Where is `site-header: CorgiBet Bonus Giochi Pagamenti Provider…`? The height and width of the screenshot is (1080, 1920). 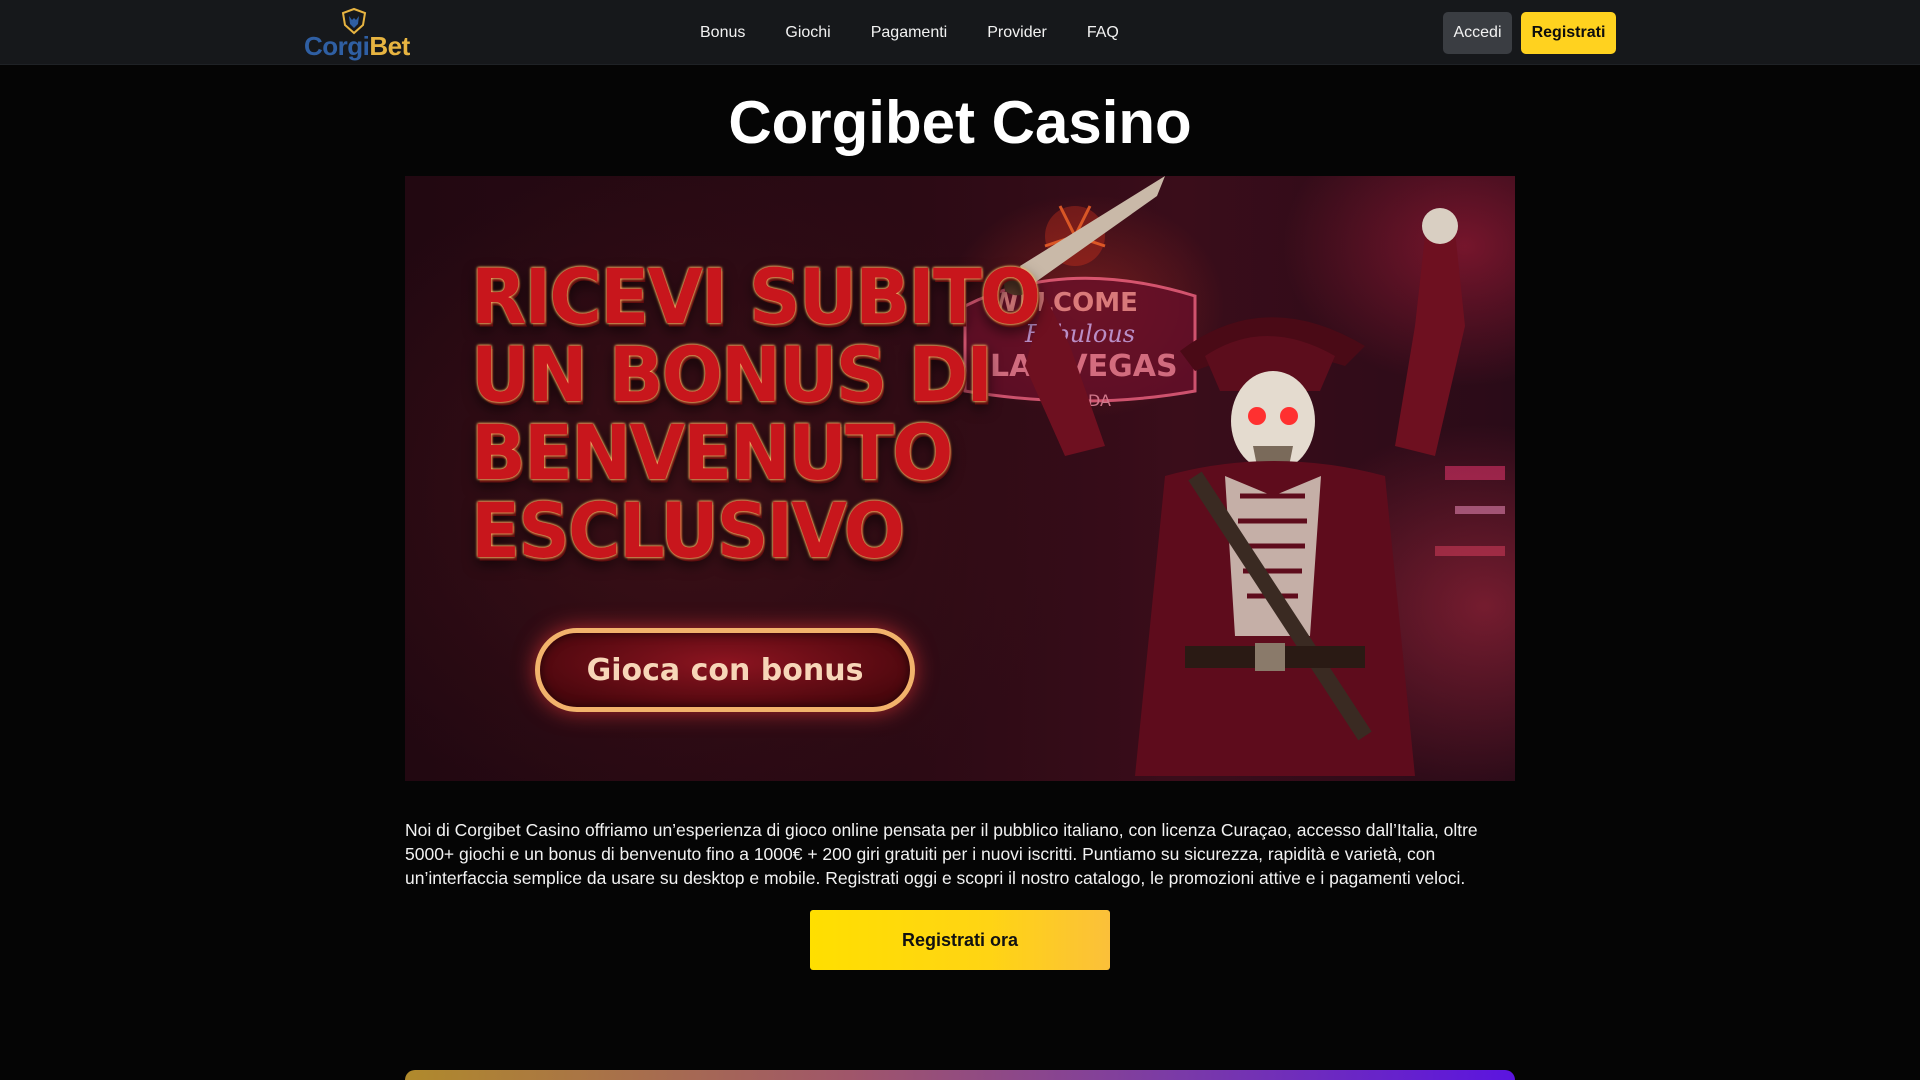 site-header: CorgiBet Bonus Giochi Pagamenti Provider… is located at coordinates (960, 32).